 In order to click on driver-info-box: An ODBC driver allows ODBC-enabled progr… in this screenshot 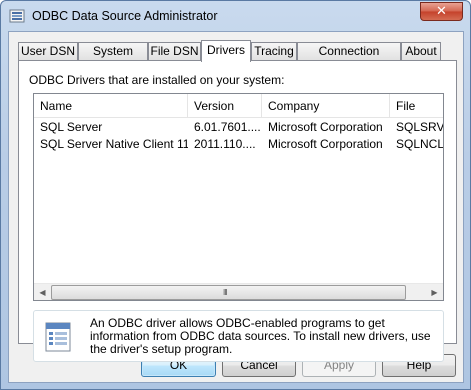, I will do `click(238, 336)`.